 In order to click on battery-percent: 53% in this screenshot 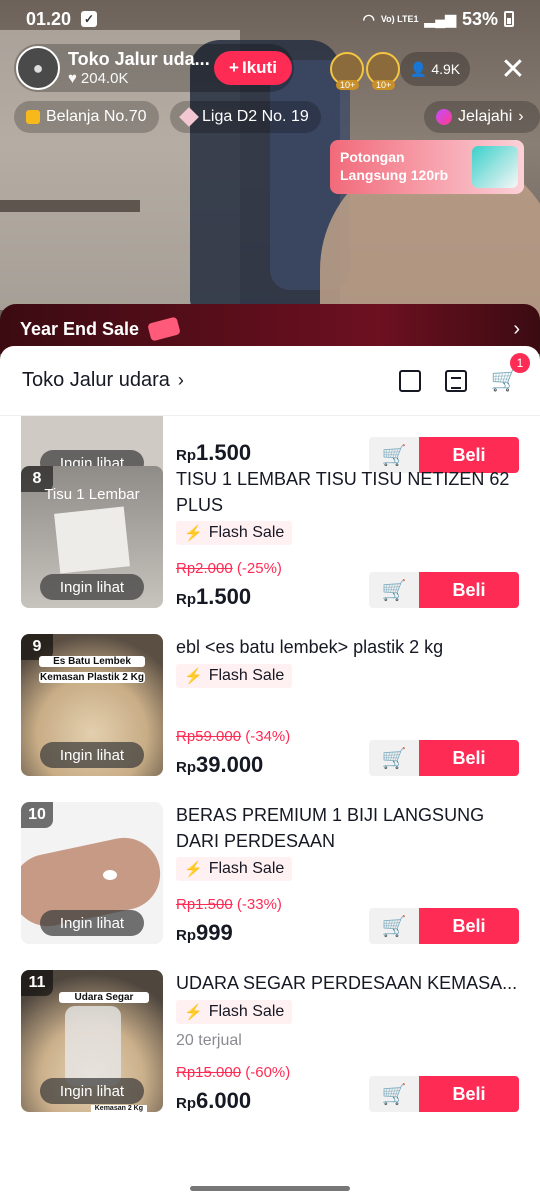, I will do `click(479, 18)`.